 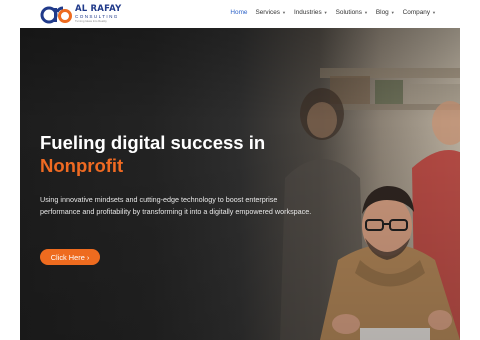 I want to click on cta-label: Click Here, so click(x=67, y=257).